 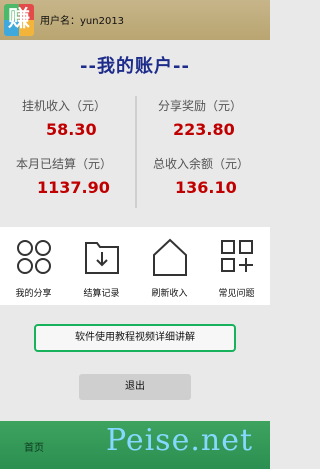 I want to click on faq-label: 常见问题, so click(x=236, y=294).